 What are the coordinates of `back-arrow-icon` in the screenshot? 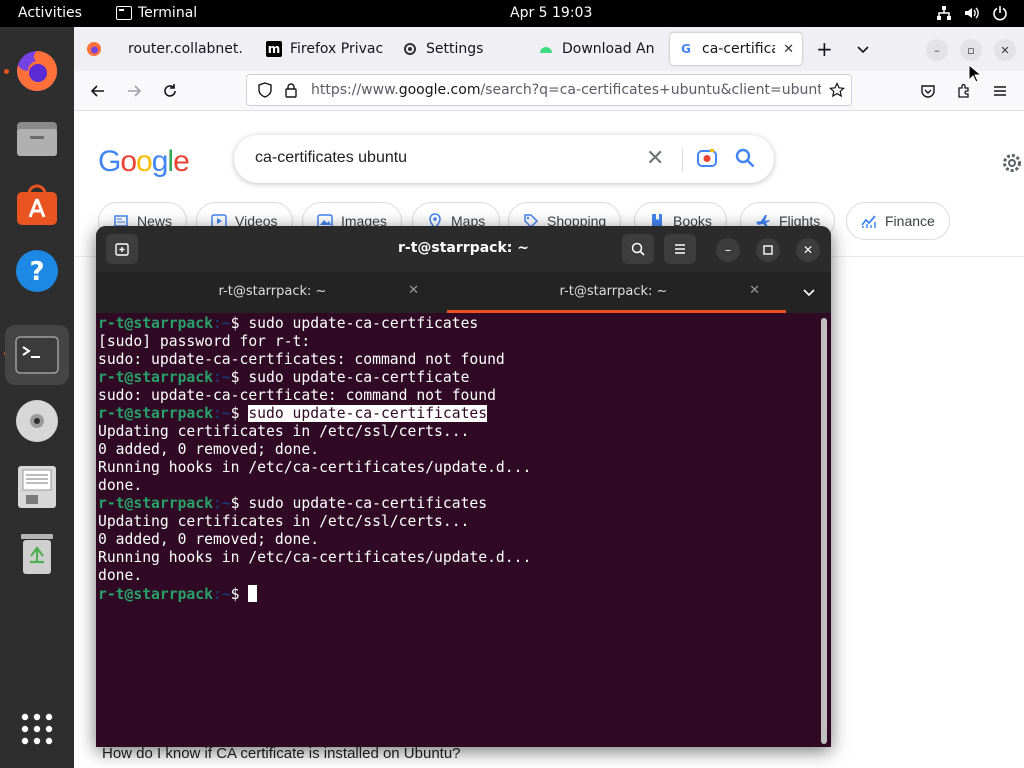 It's located at (97, 91).